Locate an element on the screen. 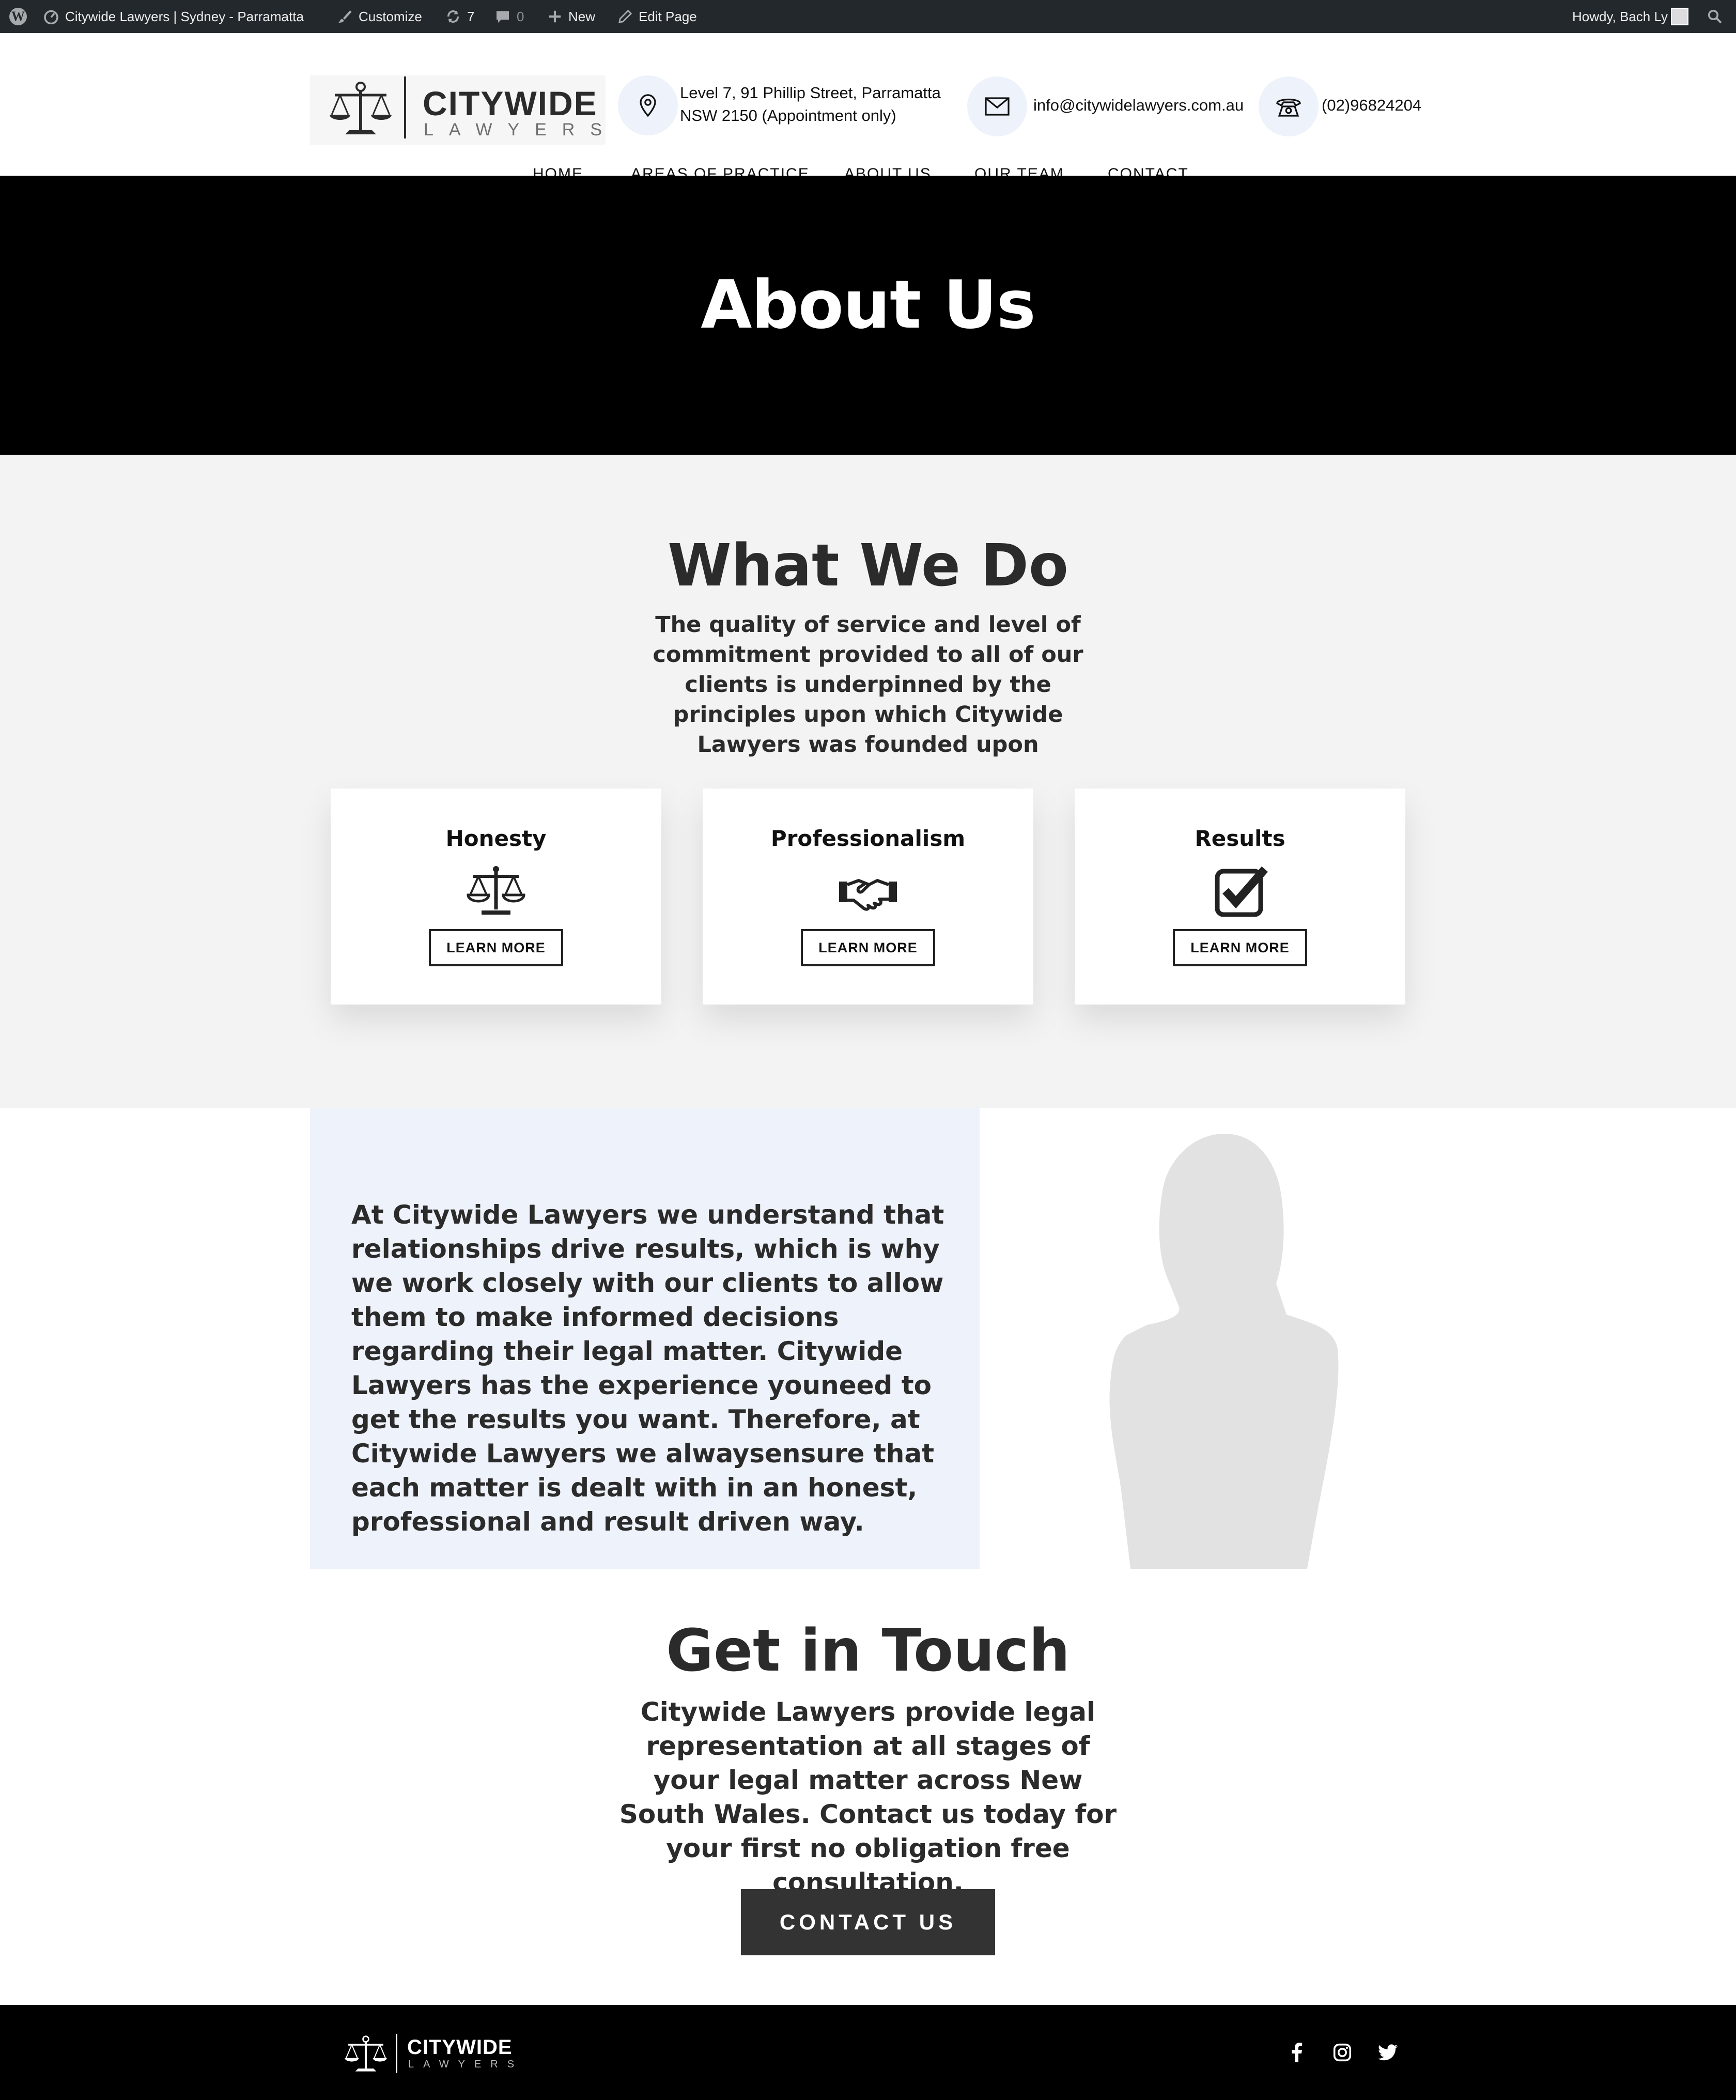  instagram-link is located at coordinates (1343, 2052).